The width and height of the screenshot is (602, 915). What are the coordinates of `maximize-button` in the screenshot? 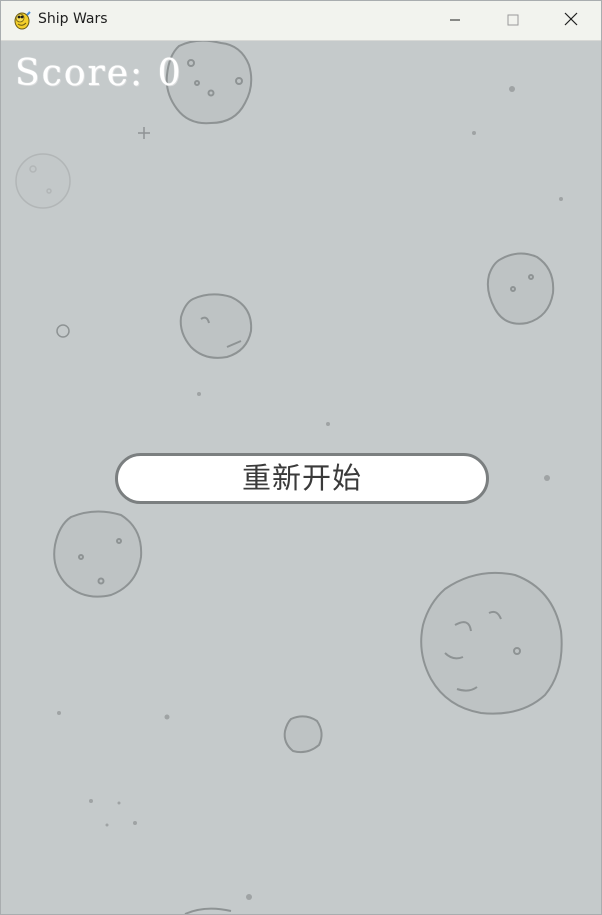 It's located at (513, 20).